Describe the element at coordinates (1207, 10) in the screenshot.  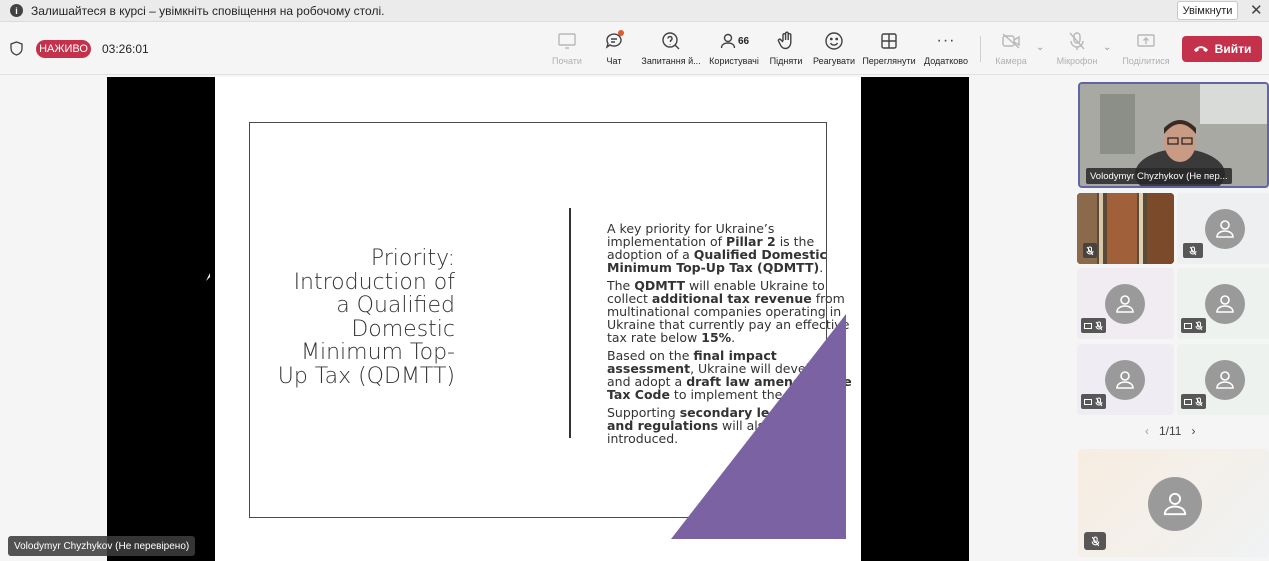
I see `enable-notifications-button: Увімкнути` at that location.